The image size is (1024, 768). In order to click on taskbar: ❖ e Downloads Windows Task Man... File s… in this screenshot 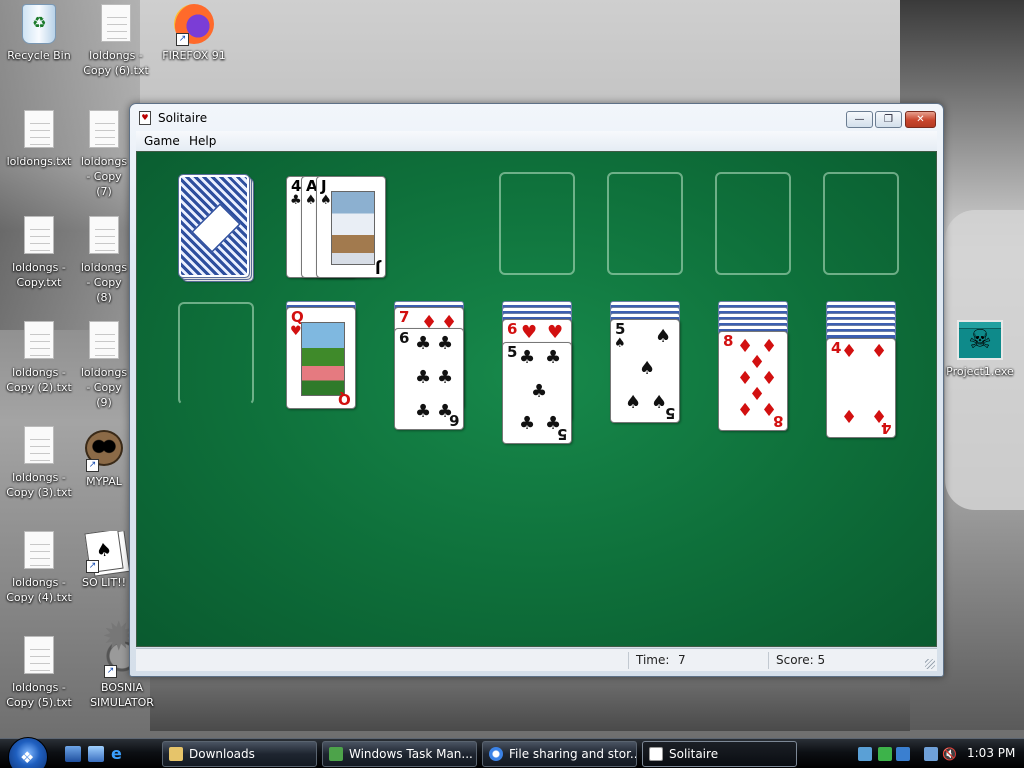, I will do `click(512, 752)`.